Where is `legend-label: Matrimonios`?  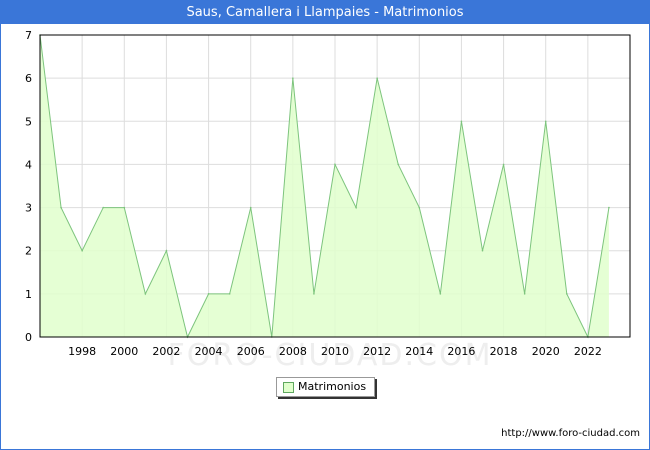
legend-label: Matrimonios is located at coordinates (332, 386).